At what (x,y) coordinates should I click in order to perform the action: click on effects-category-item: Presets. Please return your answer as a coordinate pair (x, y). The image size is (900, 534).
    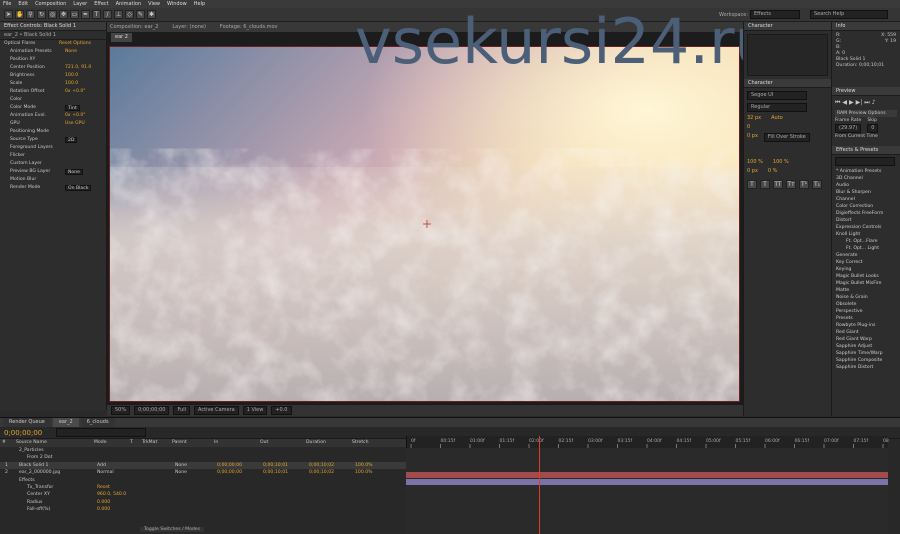
    Looking at the image, I should click on (866, 318).